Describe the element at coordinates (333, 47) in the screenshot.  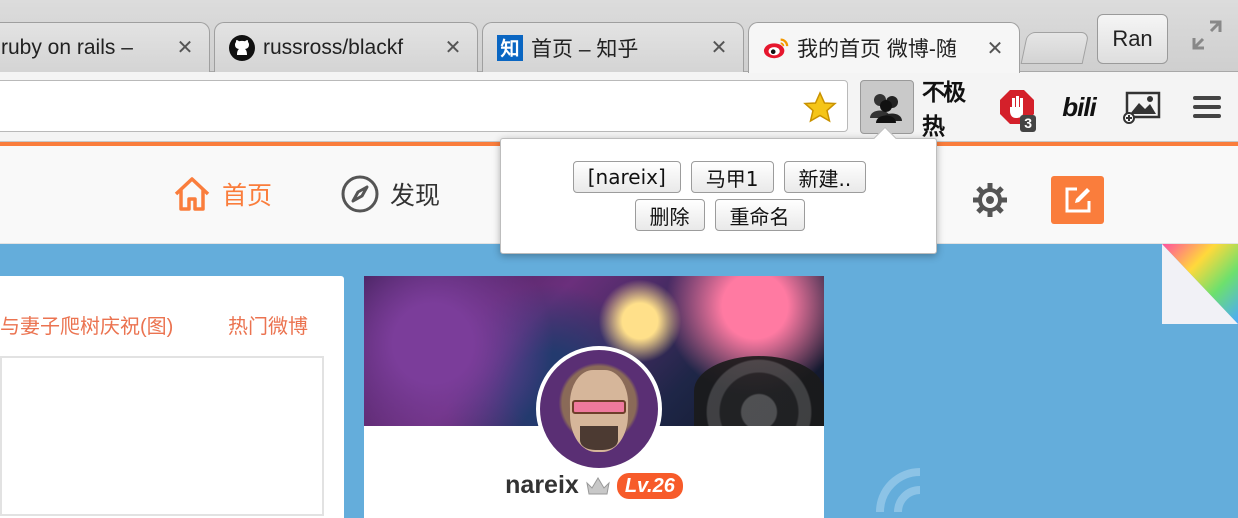
I see `tab-title: russross/blackf` at that location.